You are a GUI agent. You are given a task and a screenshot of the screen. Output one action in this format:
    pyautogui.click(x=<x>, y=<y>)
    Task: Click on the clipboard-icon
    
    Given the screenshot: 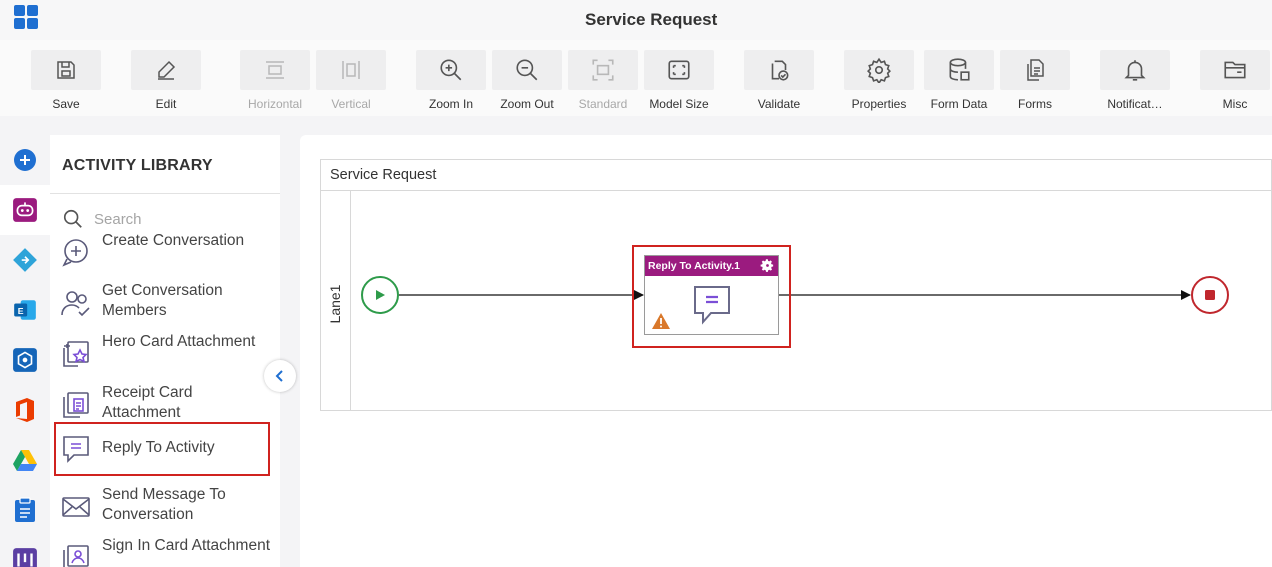 What is the action you would take?
    pyautogui.click(x=25, y=509)
    